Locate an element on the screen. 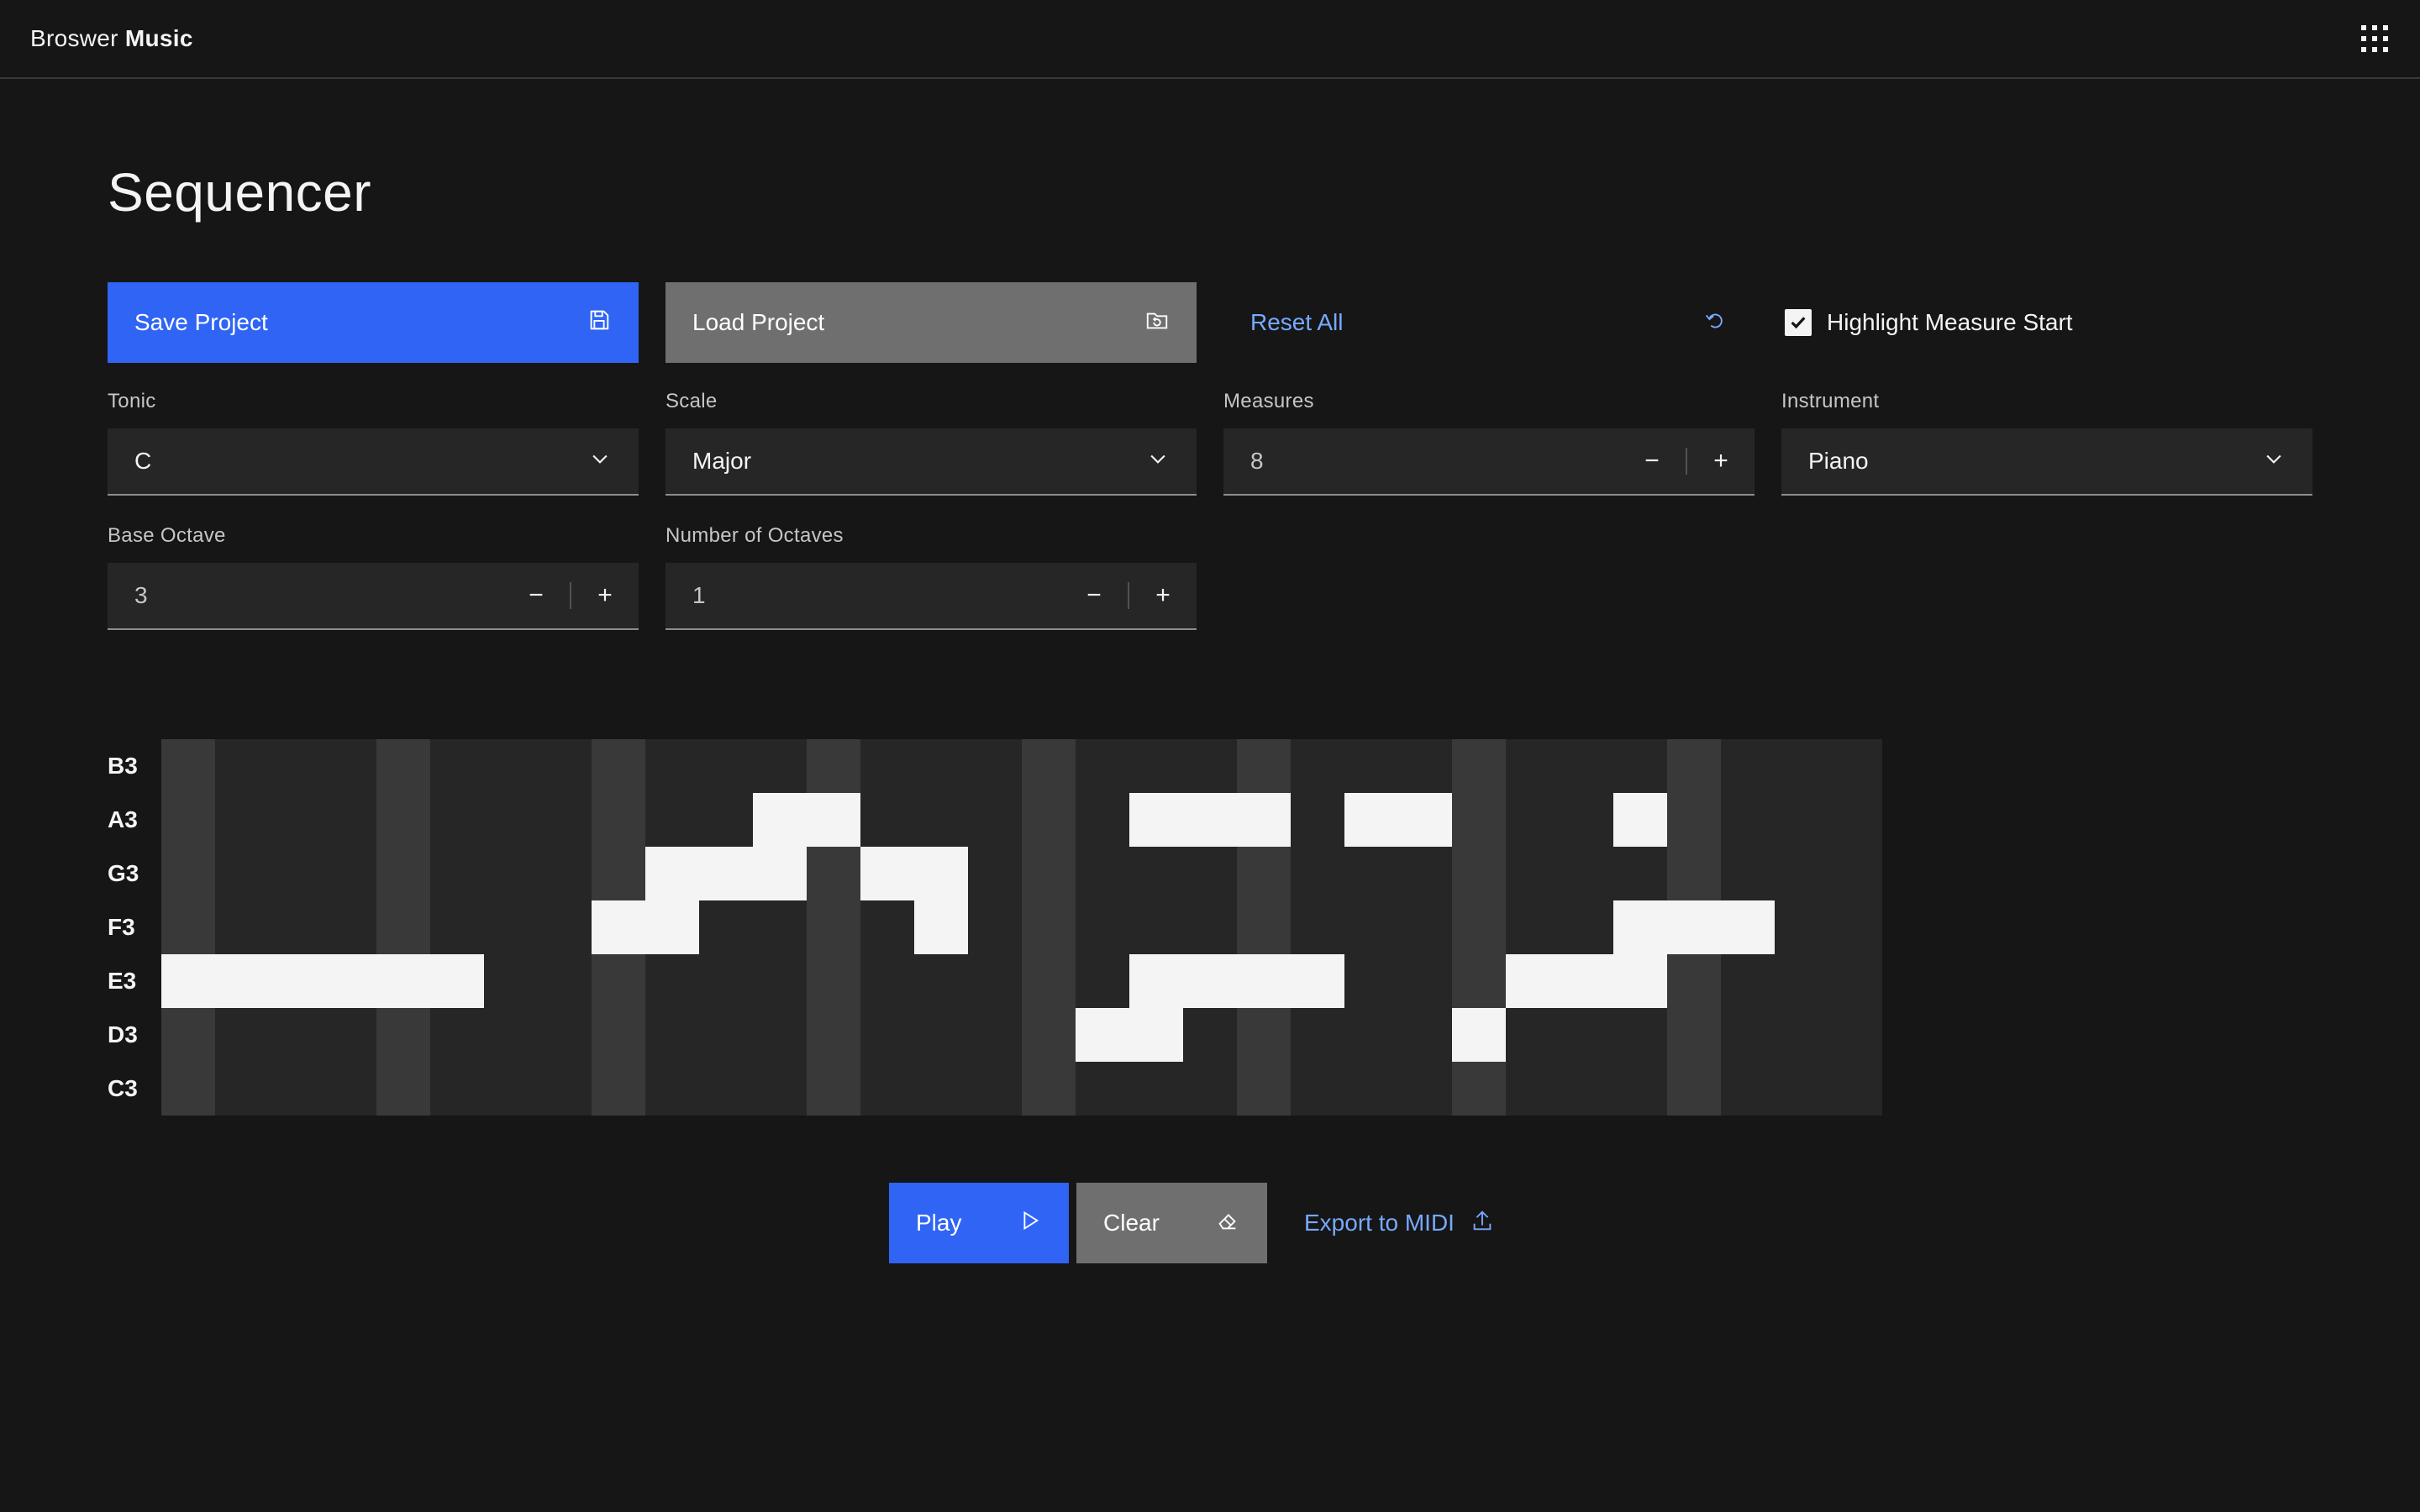  save-icon is located at coordinates (599, 323).